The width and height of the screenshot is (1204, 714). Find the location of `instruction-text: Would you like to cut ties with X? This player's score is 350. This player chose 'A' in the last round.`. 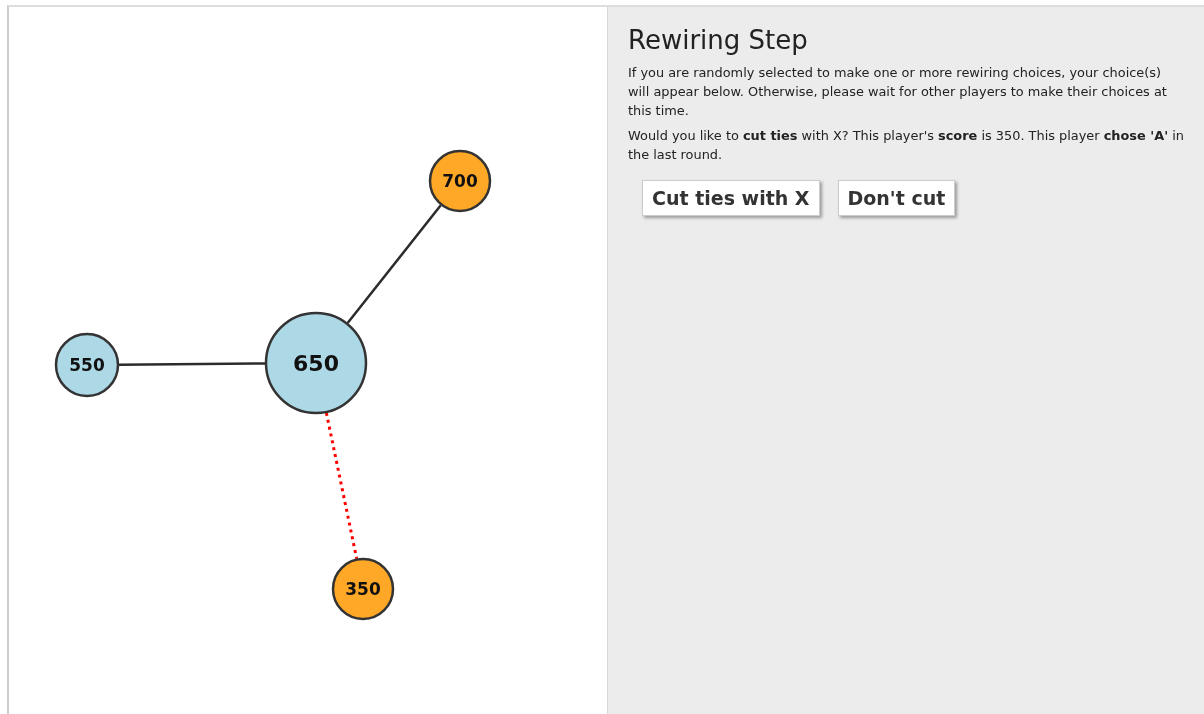

instruction-text: Would you like to cut ties with X? This player's score is 350. This player chose 'A' in the last round. is located at coordinates (906, 145).